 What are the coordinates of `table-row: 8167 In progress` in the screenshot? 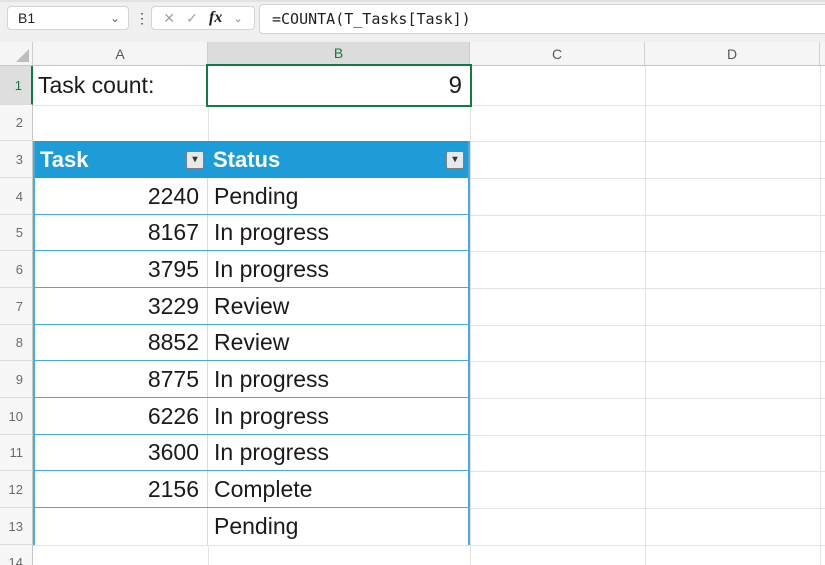 It's located at (251, 233).